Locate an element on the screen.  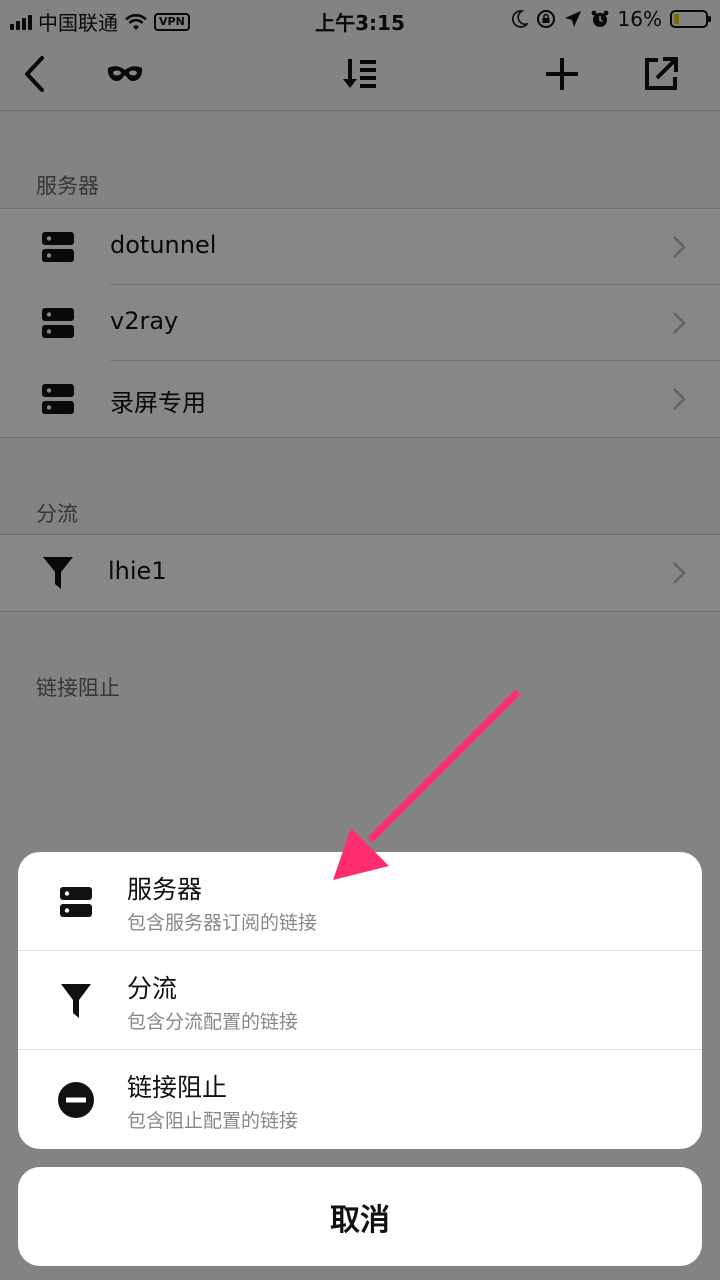
action-subtitle: 包含阻止配置的链接 is located at coordinates (213, 1121).